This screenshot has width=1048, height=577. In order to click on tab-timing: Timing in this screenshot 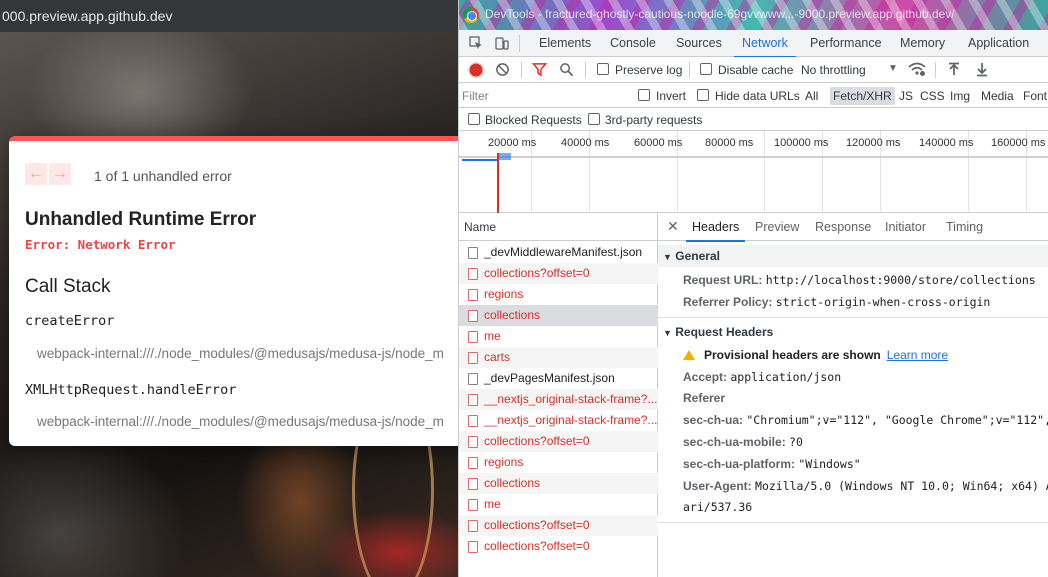, I will do `click(964, 227)`.